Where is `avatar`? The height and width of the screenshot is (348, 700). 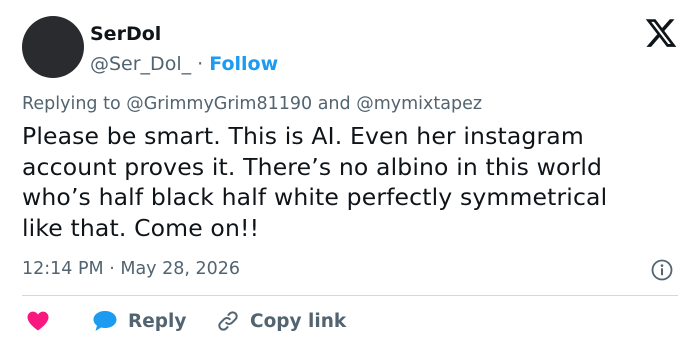
avatar is located at coordinates (53, 47).